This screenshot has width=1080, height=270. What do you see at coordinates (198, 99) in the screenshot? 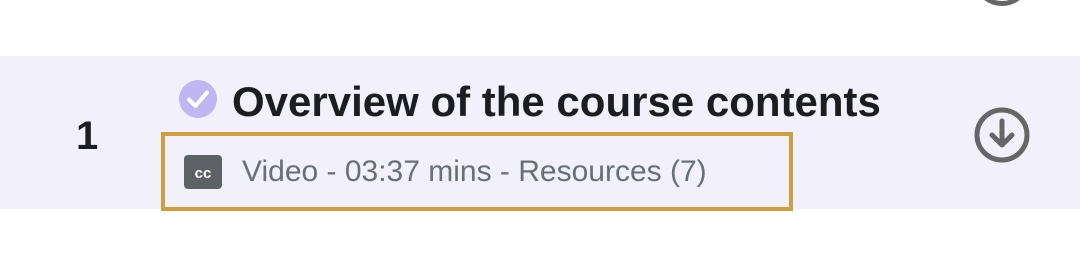
I see `check-circle-icon` at bounding box center [198, 99].